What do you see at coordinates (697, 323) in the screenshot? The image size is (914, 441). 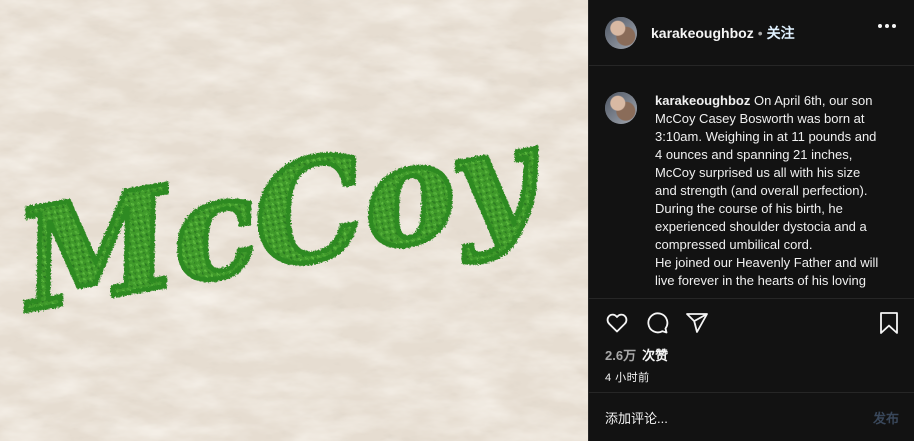 I see `share-icon` at bounding box center [697, 323].